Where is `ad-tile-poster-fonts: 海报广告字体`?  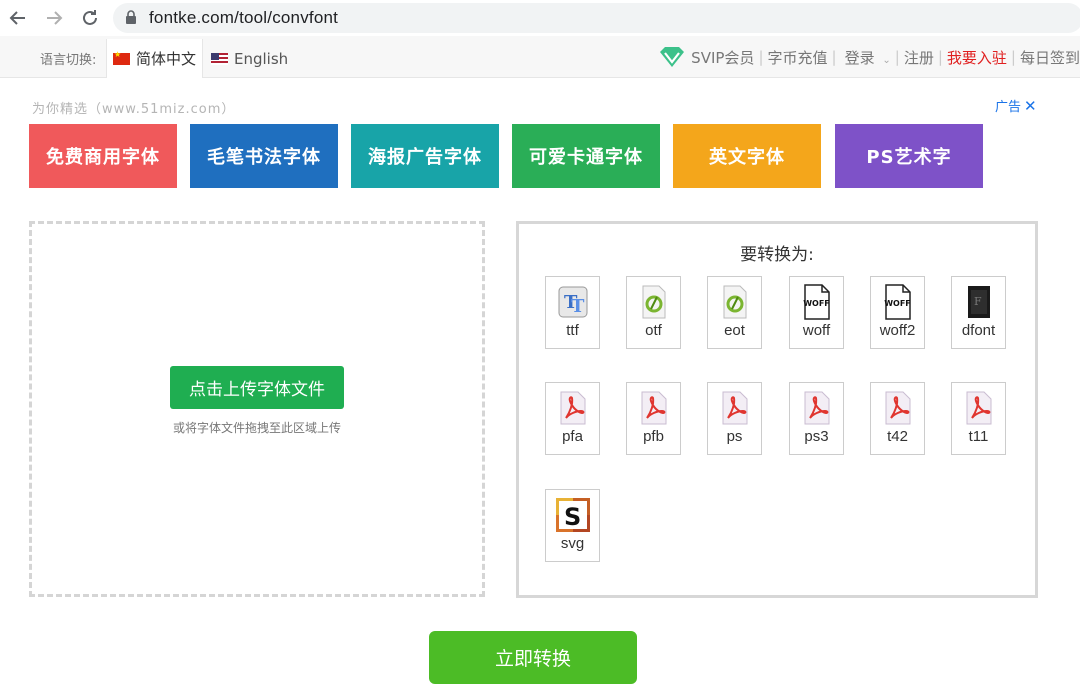
ad-tile-poster-fonts: 海报广告字体 is located at coordinates (425, 156).